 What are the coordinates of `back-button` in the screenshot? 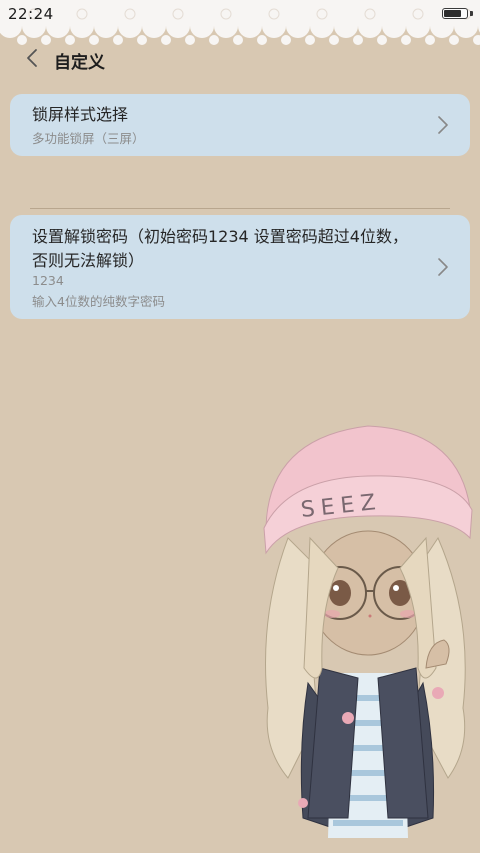 It's located at (32, 58).